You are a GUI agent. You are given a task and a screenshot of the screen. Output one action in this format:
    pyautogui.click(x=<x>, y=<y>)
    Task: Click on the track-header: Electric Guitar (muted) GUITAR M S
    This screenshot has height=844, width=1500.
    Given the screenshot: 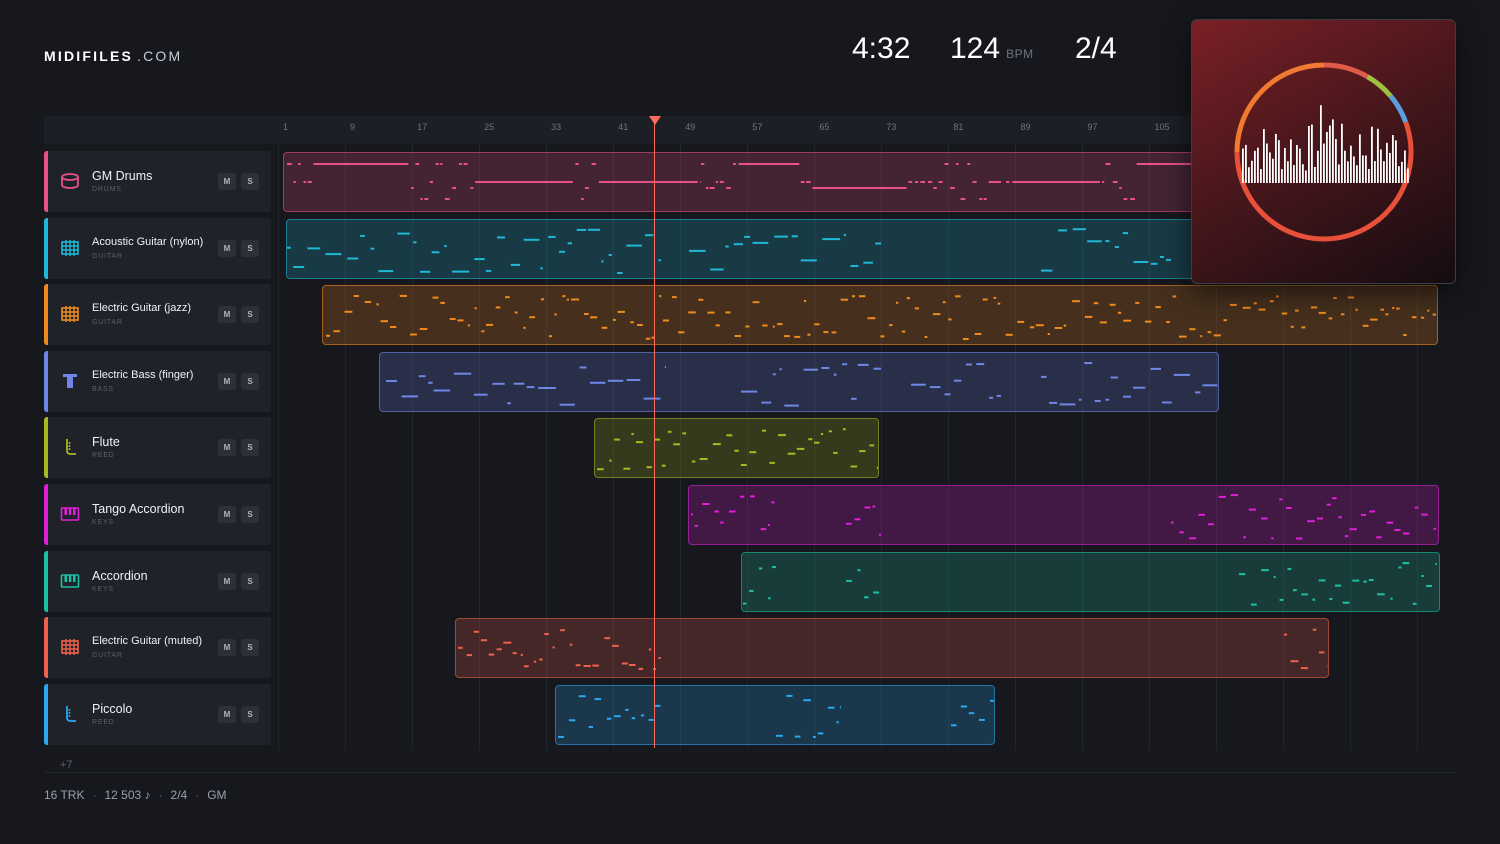 What is the action you would take?
    pyautogui.click(x=157, y=647)
    